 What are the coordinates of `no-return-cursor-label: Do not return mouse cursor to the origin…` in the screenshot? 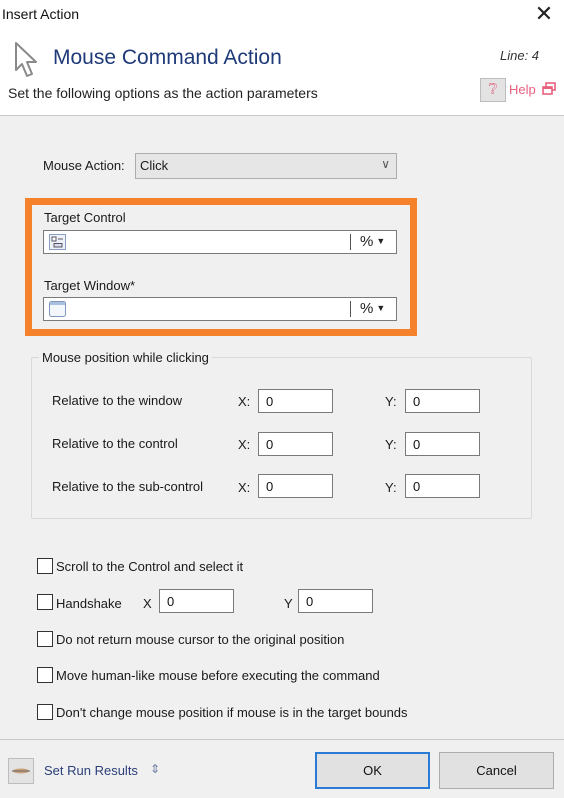 It's located at (200, 639).